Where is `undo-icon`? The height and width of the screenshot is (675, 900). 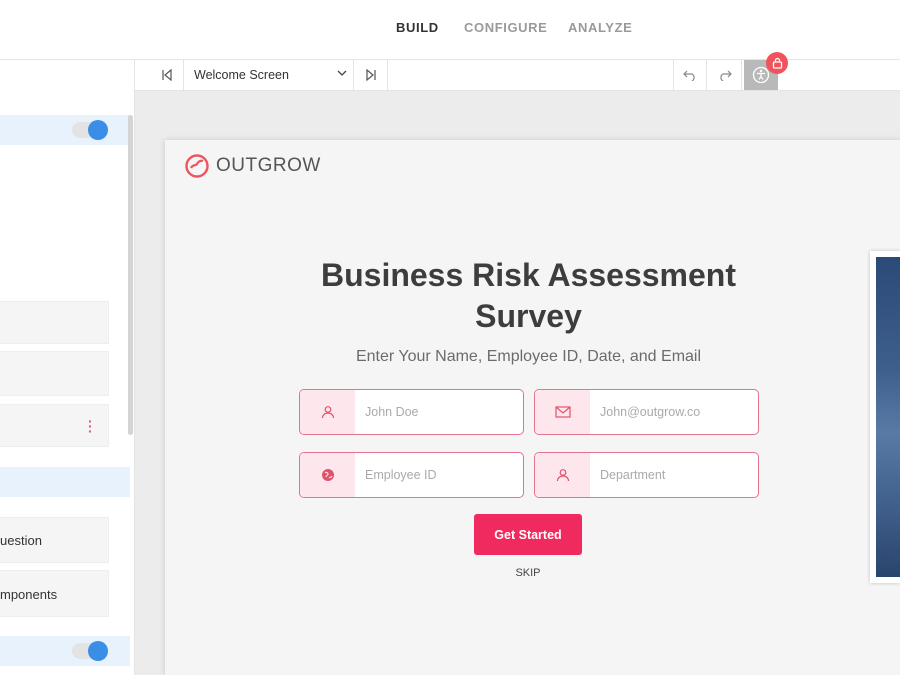 undo-icon is located at coordinates (689, 75).